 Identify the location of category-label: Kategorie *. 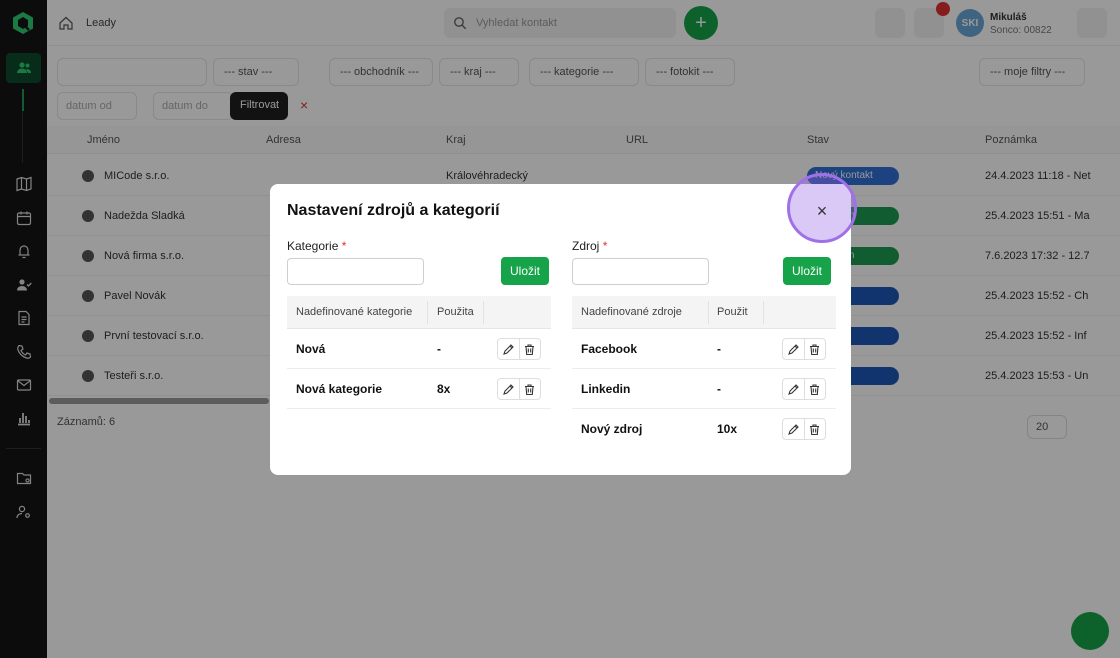
(316, 246).